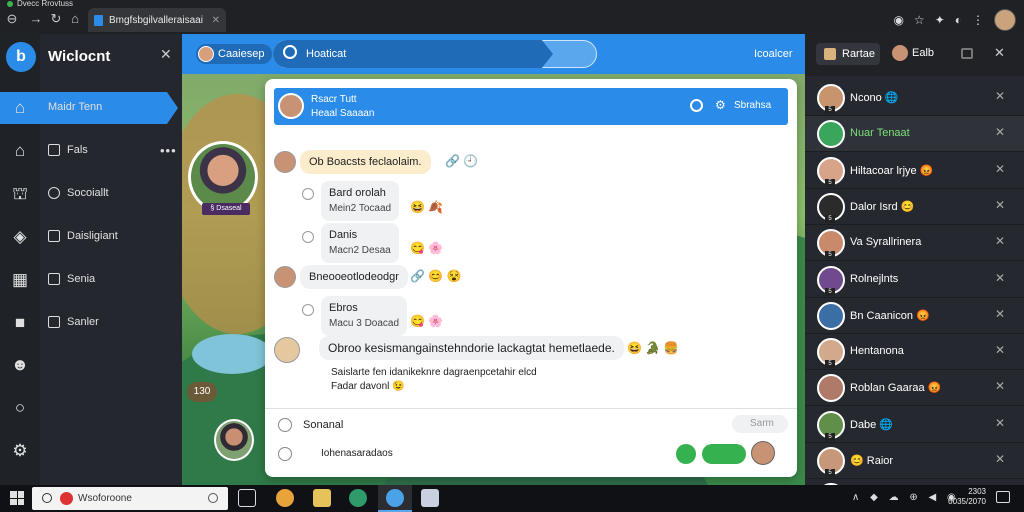  What do you see at coordinates (20, 194) in the screenshot?
I see `building-icon: ⛫` at bounding box center [20, 194].